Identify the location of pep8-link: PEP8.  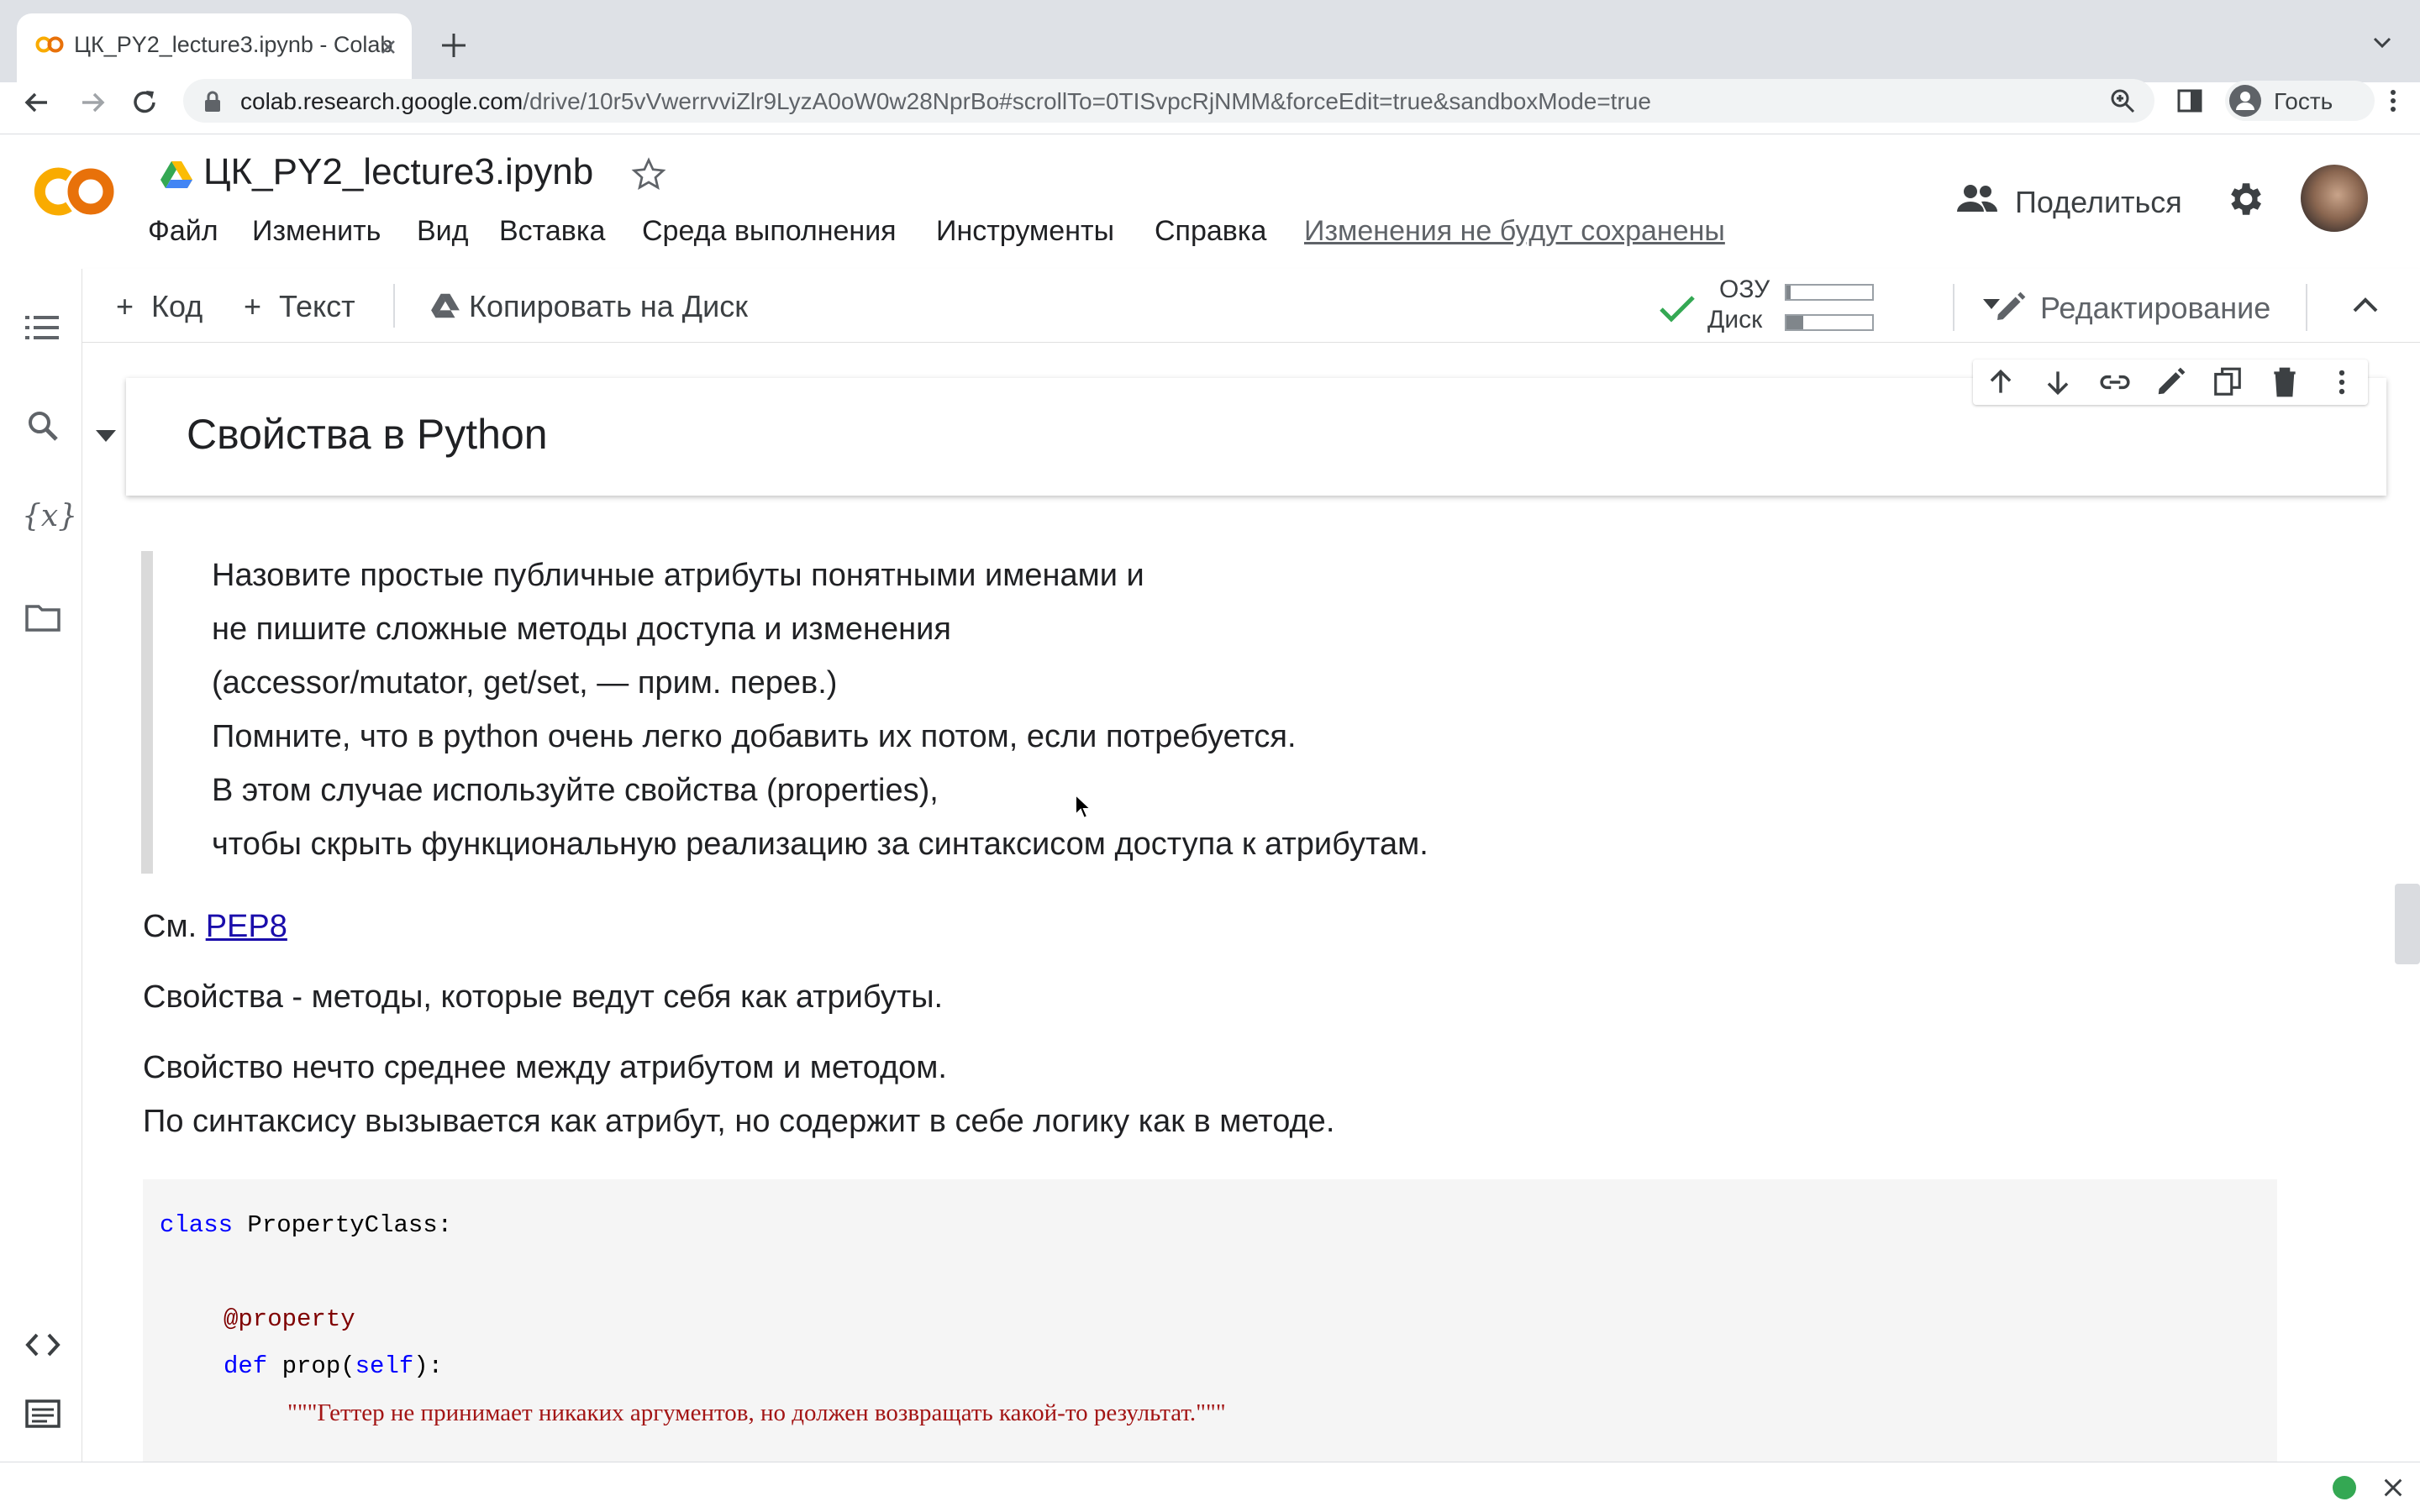
(247, 926).